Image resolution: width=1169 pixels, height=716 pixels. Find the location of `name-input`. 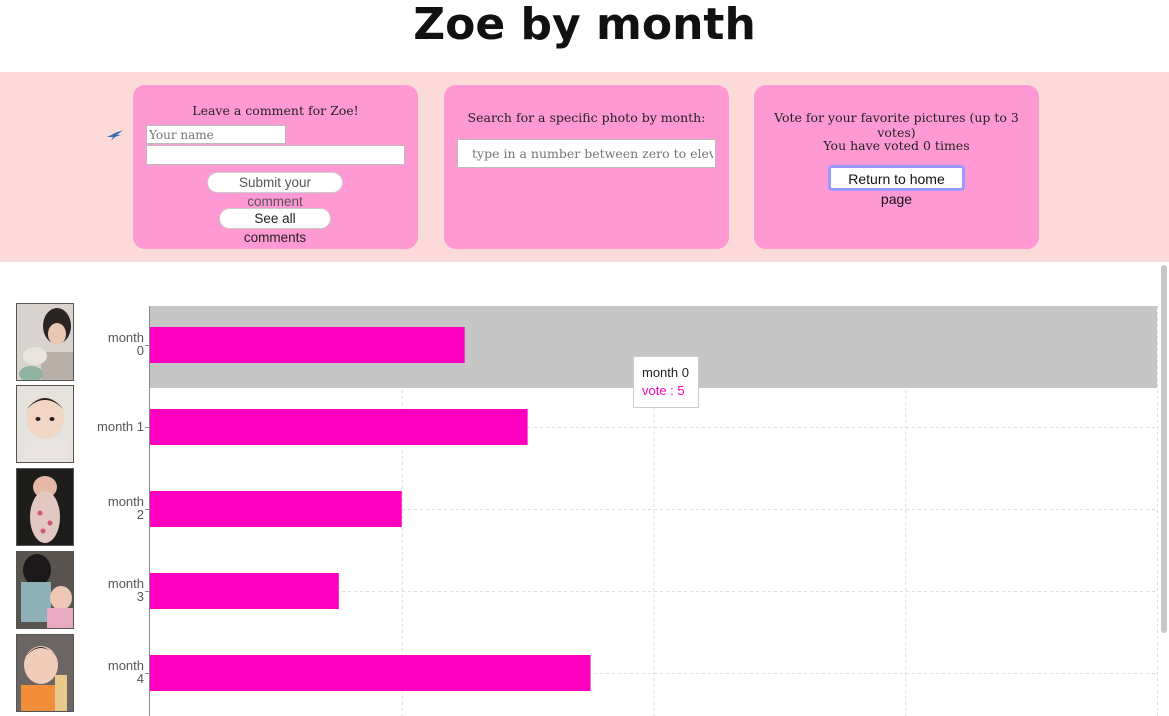

name-input is located at coordinates (216, 134).